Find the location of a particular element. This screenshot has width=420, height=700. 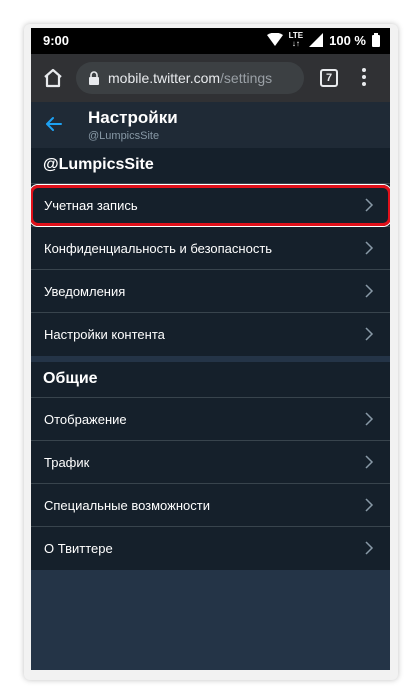

settings-item-label: Отображение is located at coordinates (85, 419).